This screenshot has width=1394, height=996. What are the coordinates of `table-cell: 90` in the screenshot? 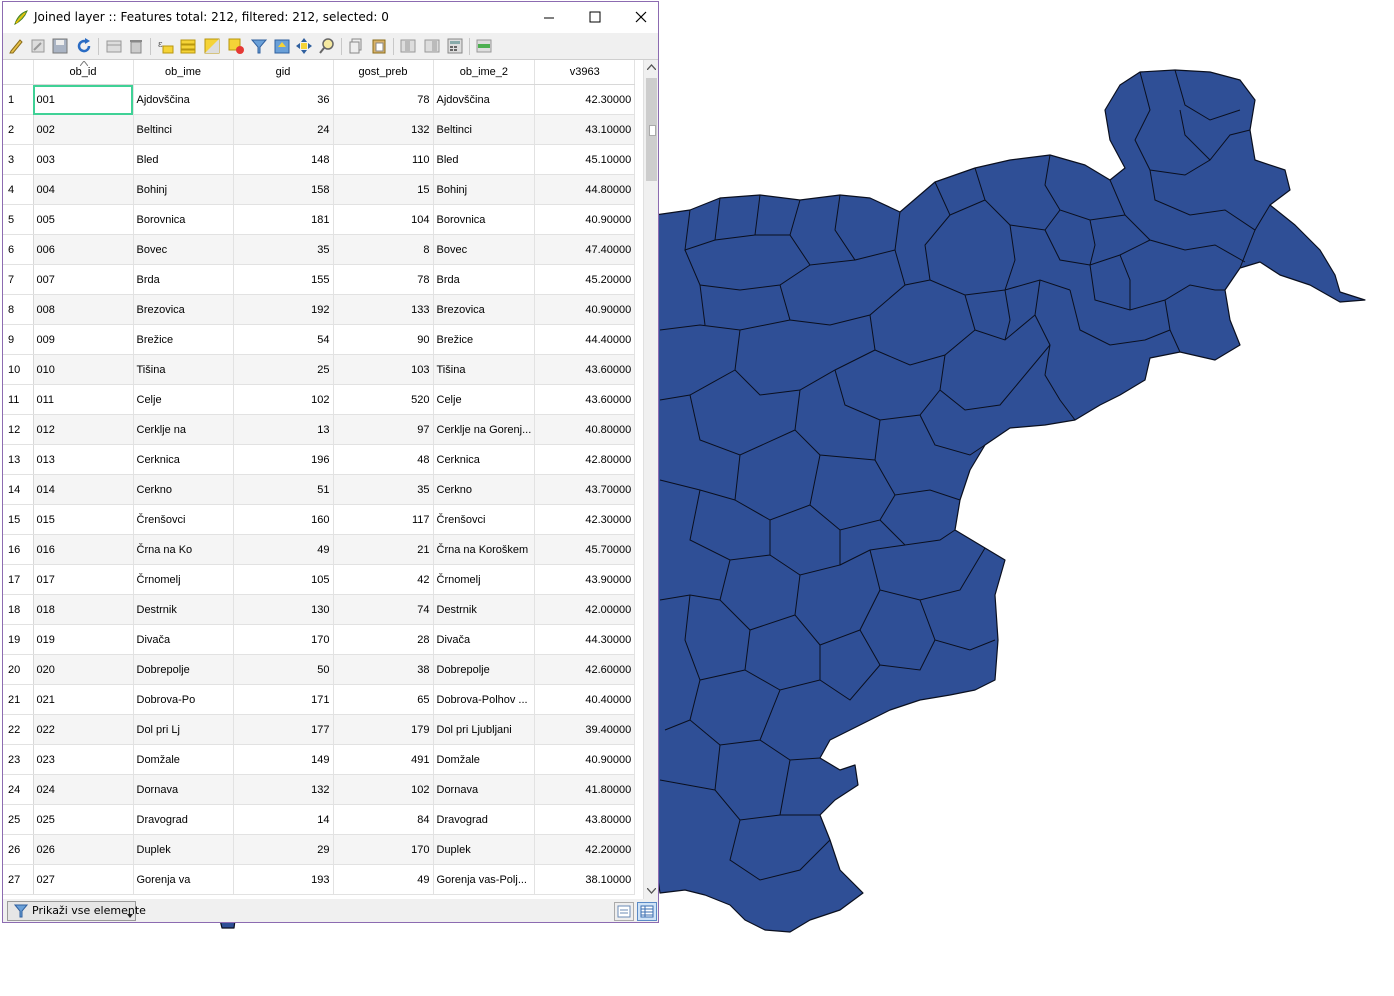 It's located at (383, 339).